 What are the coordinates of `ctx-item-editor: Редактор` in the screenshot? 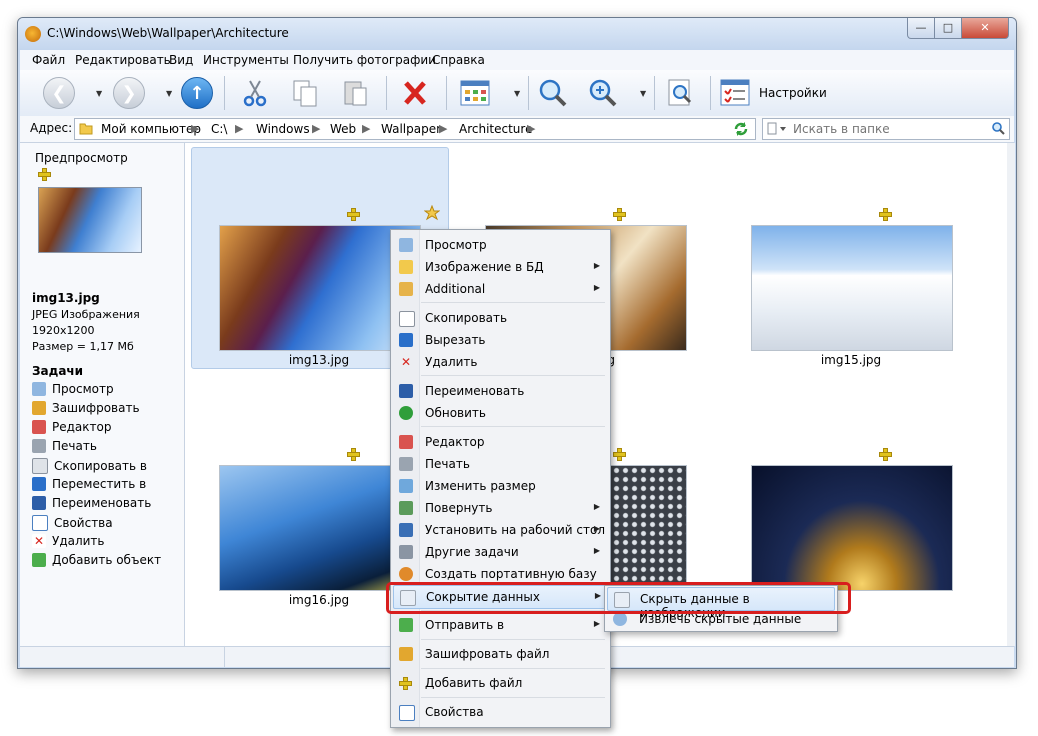 It's located at (500, 442).